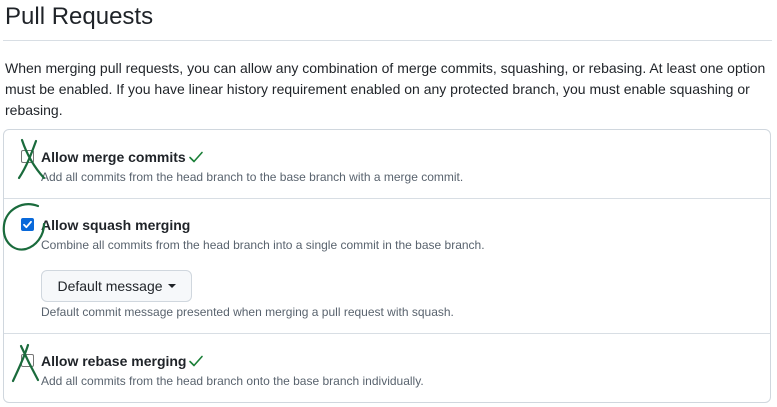 Image resolution: width=777 pixels, height=407 pixels. What do you see at coordinates (387, 40) in the screenshot?
I see `title-divider` at bounding box center [387, 40].